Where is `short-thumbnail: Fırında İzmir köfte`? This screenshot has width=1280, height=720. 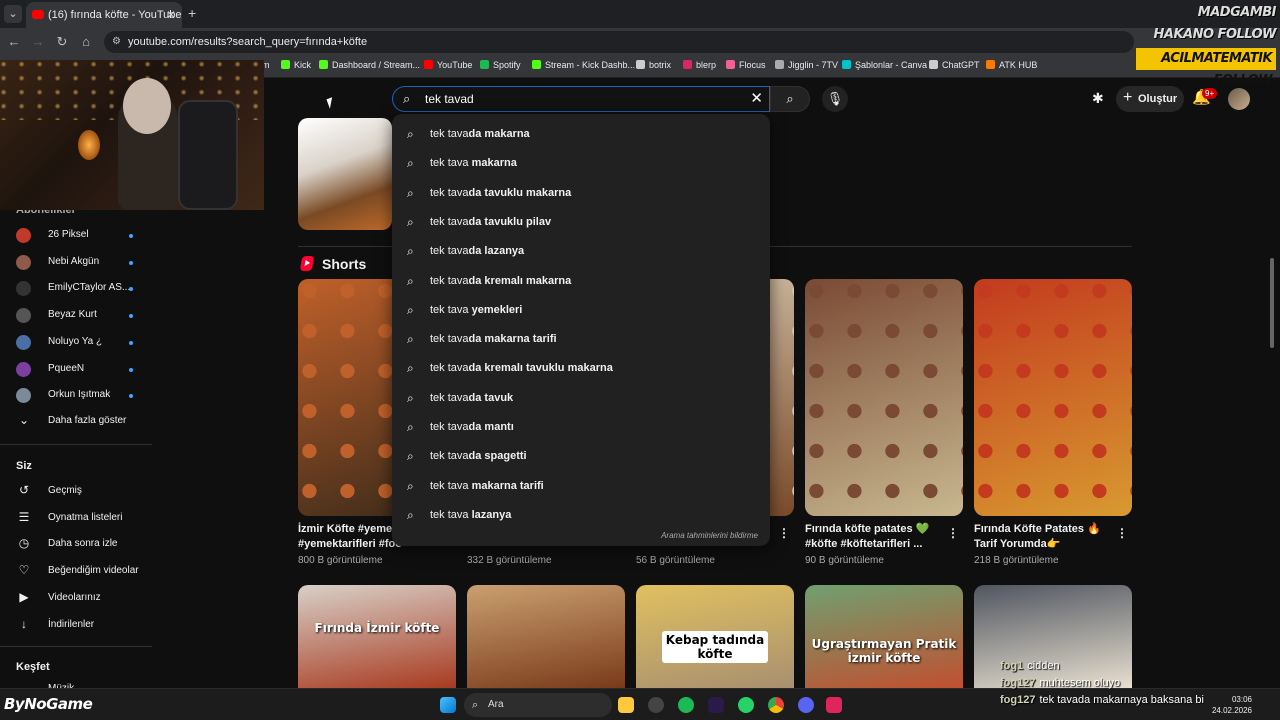
short-thumbnail: Fırında İzmir köfte is located at coordinates (377, 636).